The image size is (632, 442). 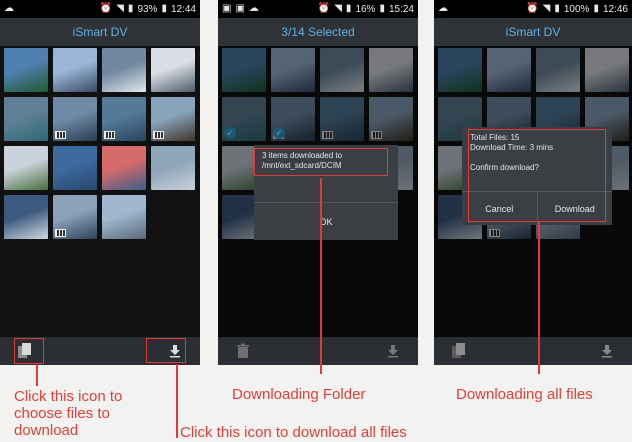 I want to click on callout-line-choose, so click(x=37, y=375).